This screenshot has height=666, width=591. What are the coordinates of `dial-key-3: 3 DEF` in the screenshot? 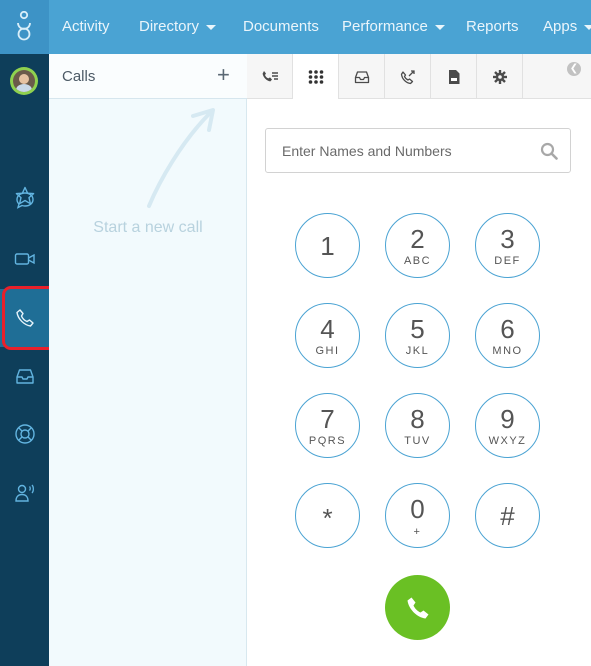 It's located at (507, 245).